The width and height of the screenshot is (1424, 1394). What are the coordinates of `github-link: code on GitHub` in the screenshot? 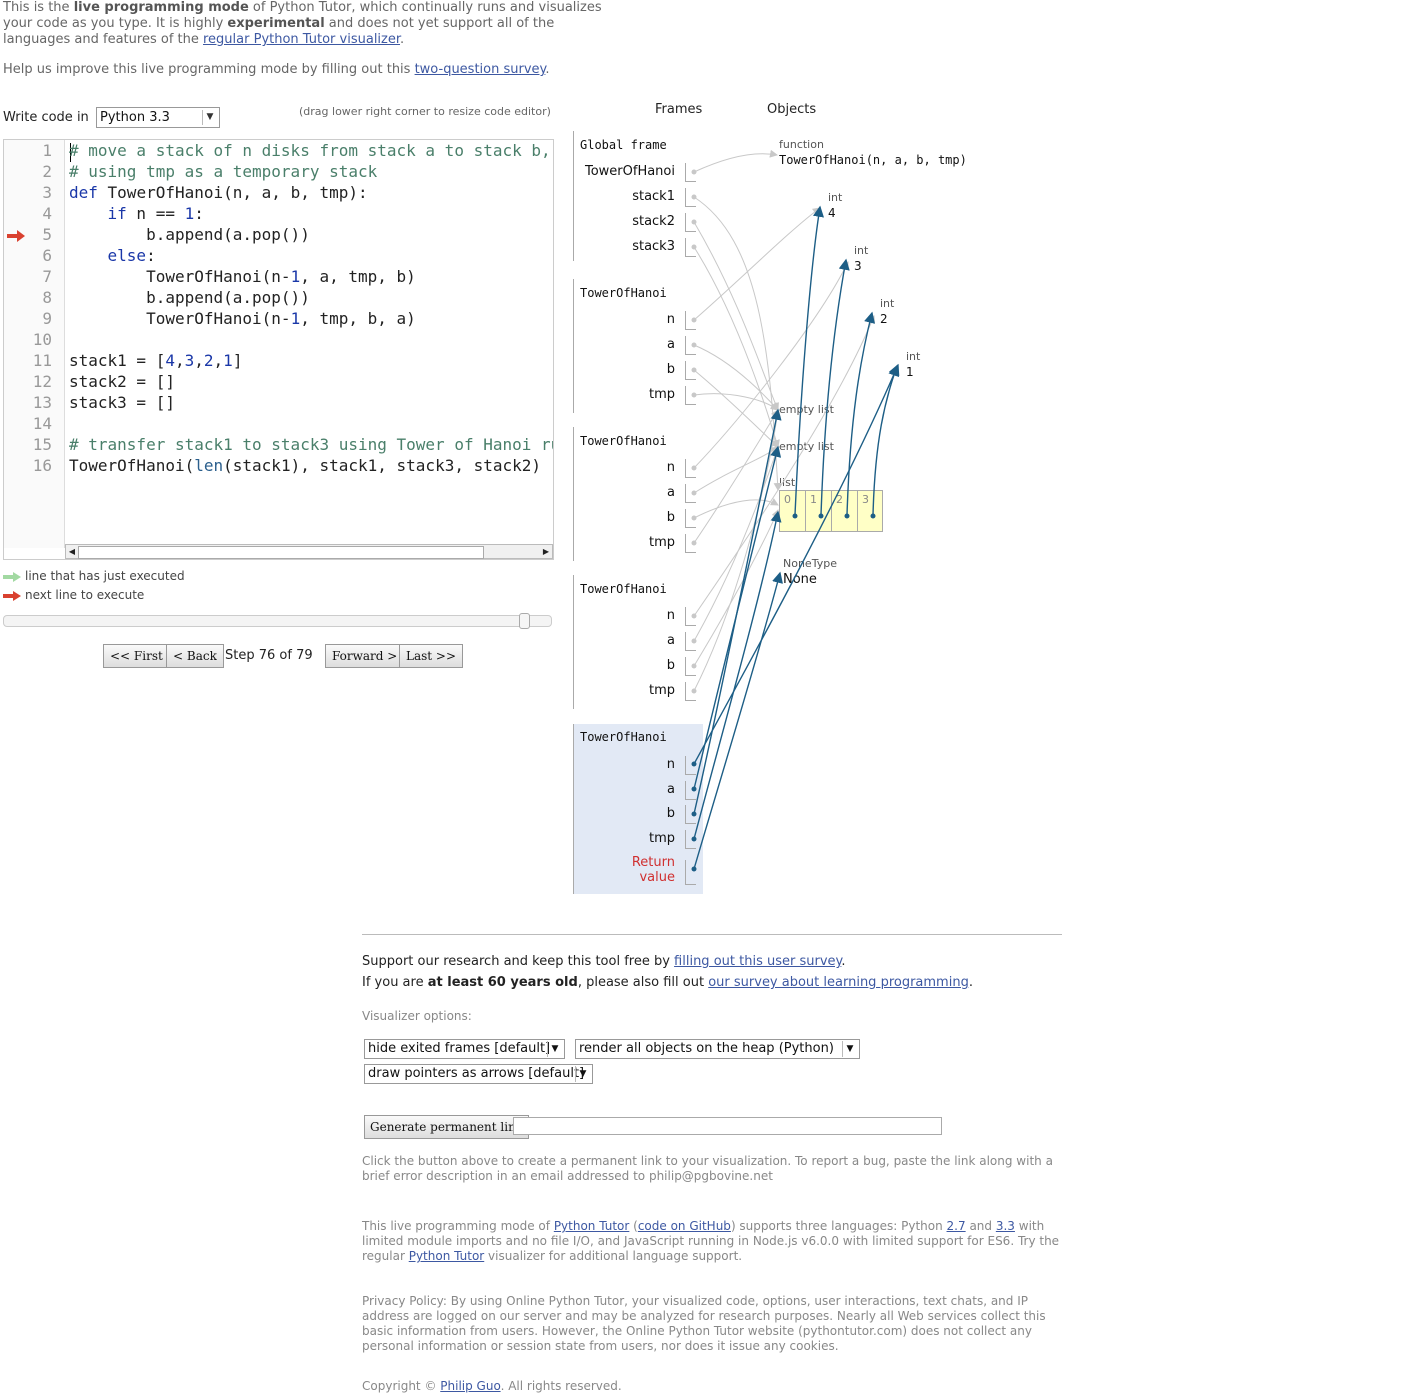 It's located at (684, 1226).